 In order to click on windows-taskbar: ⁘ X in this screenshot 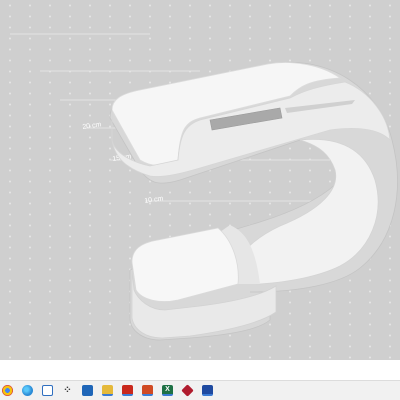, I will do `click(200, 390)`.